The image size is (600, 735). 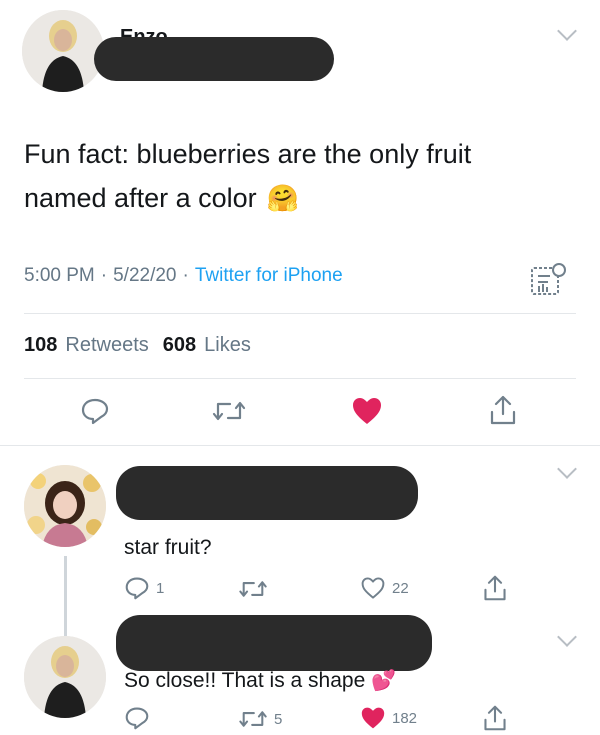 What do you see at coordinates (214, 59) in the screenshot?
I see `redacted-author-name` at bounding box center [214, 59].